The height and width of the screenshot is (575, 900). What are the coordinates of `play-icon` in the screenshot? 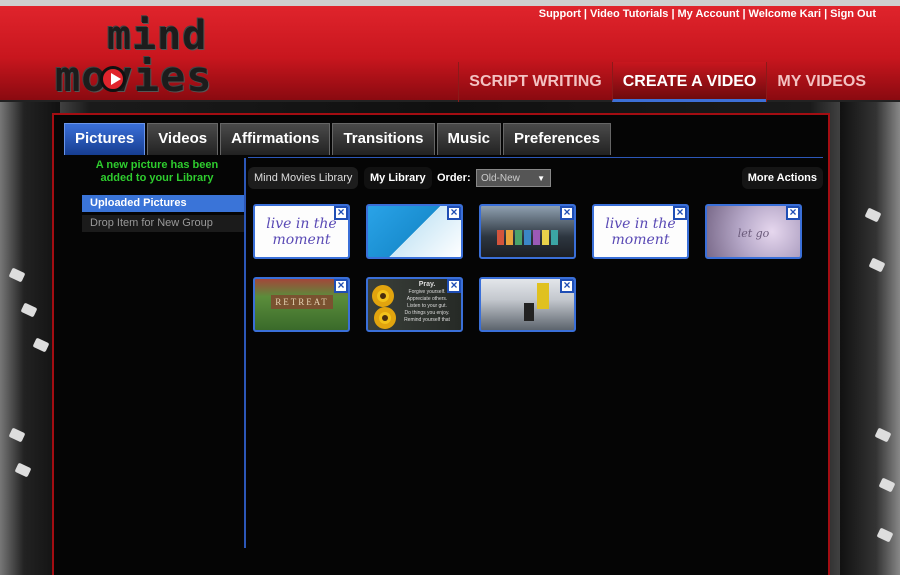 It's located at (113, 79).